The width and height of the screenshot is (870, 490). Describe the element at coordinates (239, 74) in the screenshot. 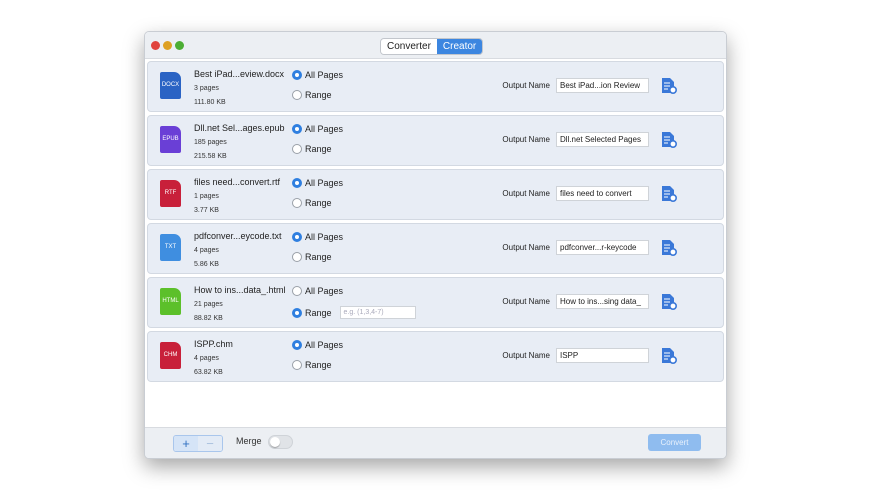

I see `file-name: Best iPad...eview.docx` at that location.